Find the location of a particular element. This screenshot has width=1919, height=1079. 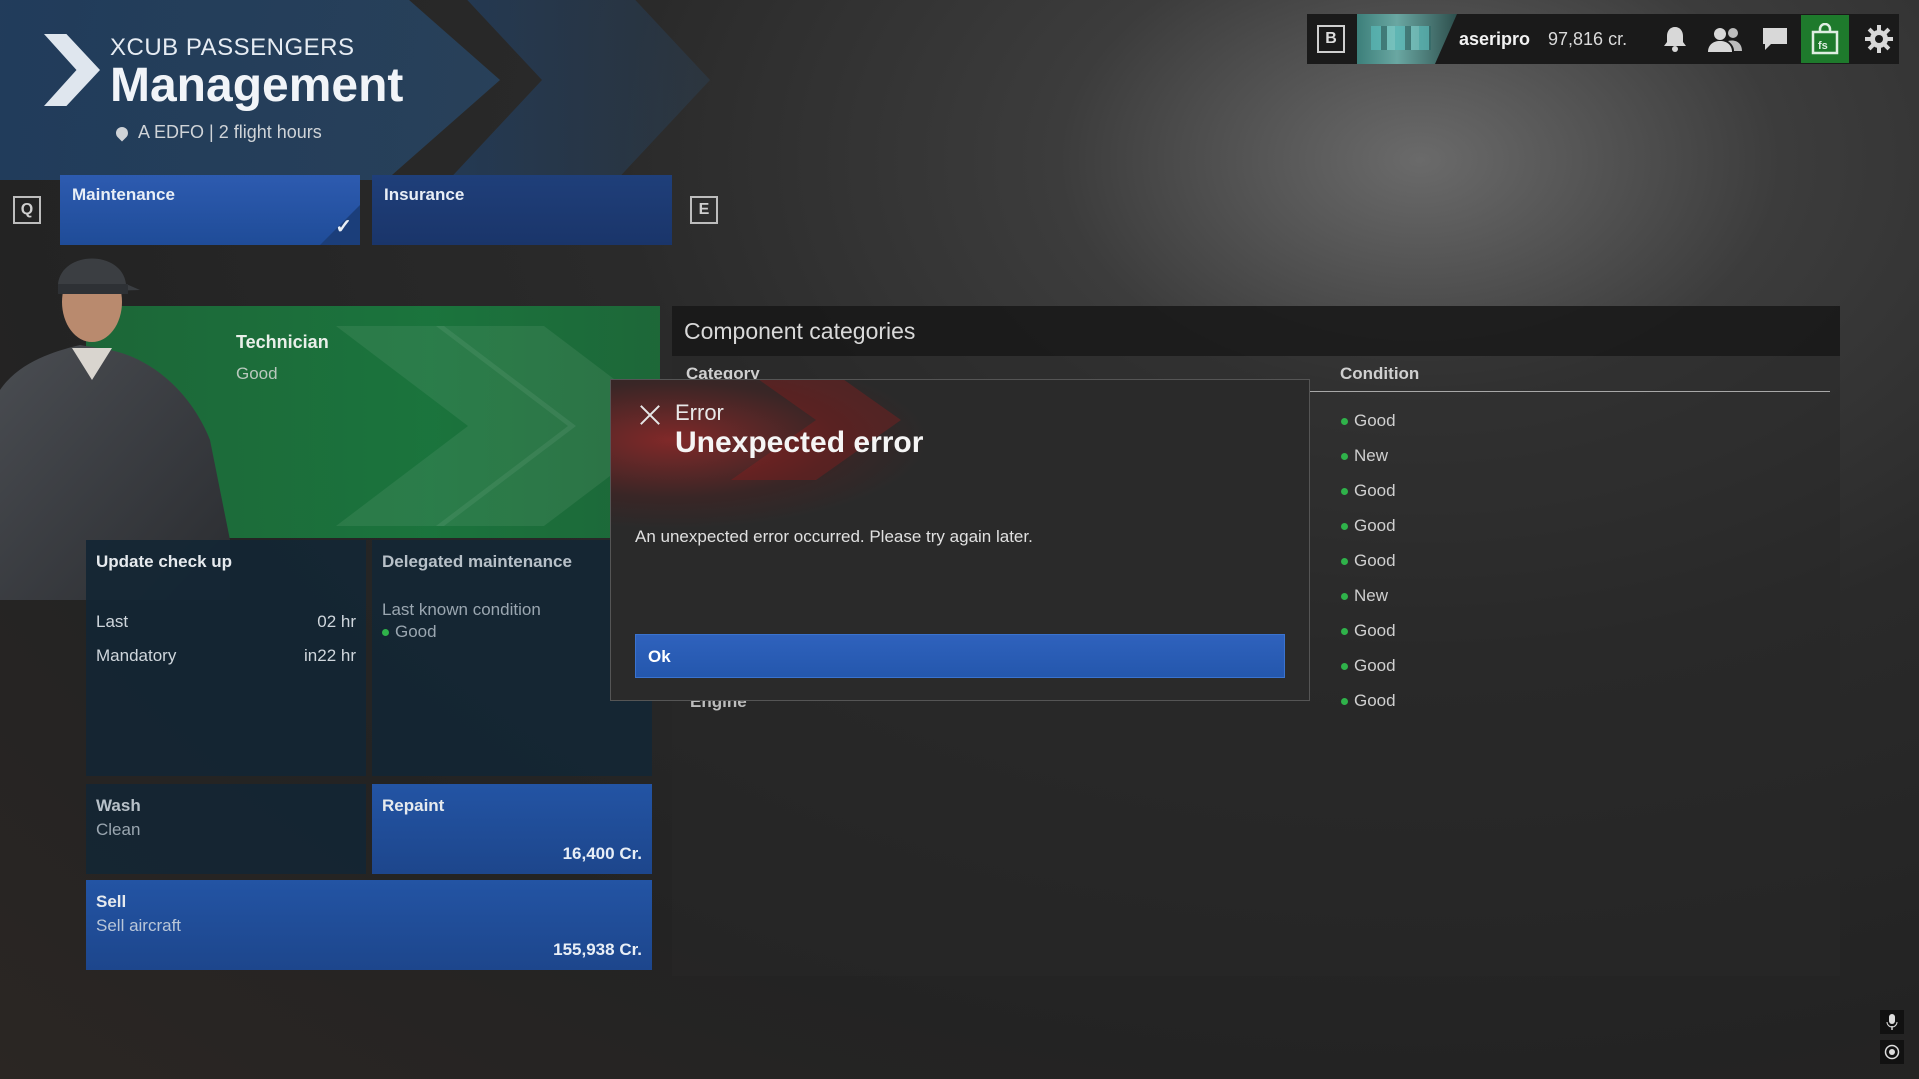

marketplace-icon: fs is located at coordinates (1825, 39).